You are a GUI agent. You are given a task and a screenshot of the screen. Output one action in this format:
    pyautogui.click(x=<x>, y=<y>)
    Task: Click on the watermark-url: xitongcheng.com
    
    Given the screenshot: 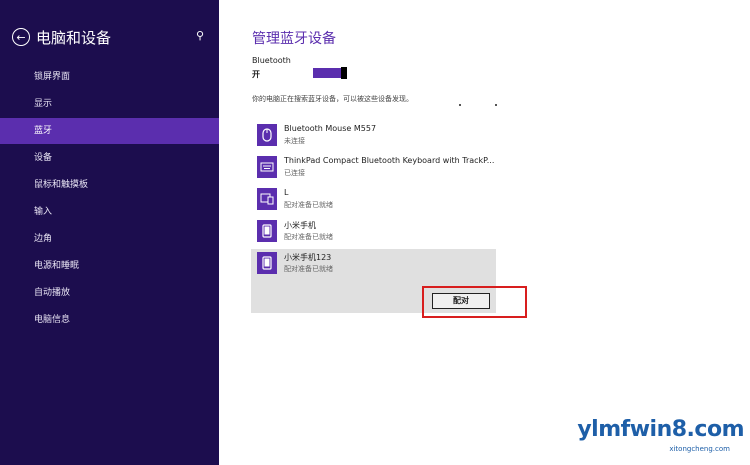 What is the action you would take?
    pyautogui.click(x=699, y=449)
    